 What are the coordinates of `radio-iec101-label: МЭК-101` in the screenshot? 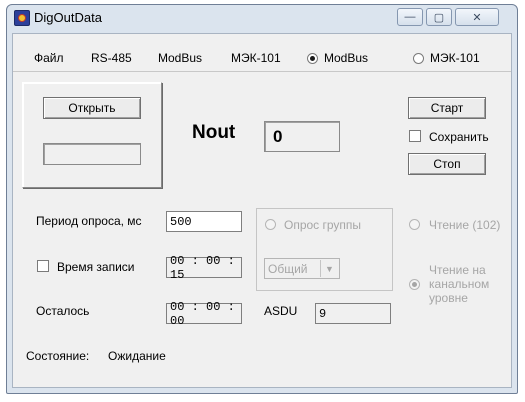 It's located at (455, 58).